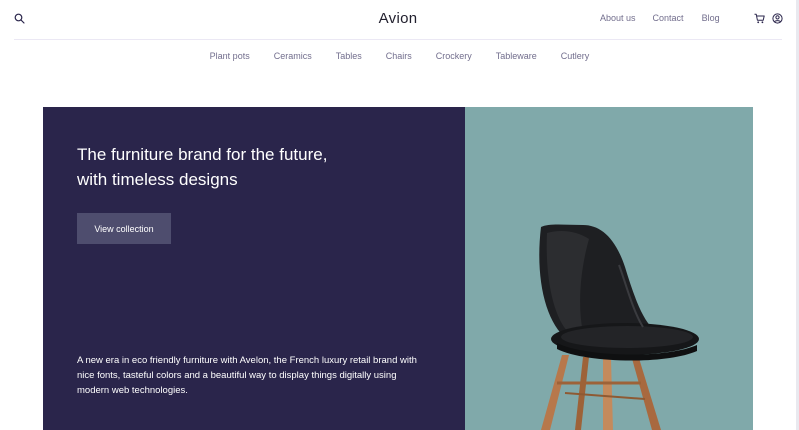  I want to click on category-tables: Tables, so click(349, 56).